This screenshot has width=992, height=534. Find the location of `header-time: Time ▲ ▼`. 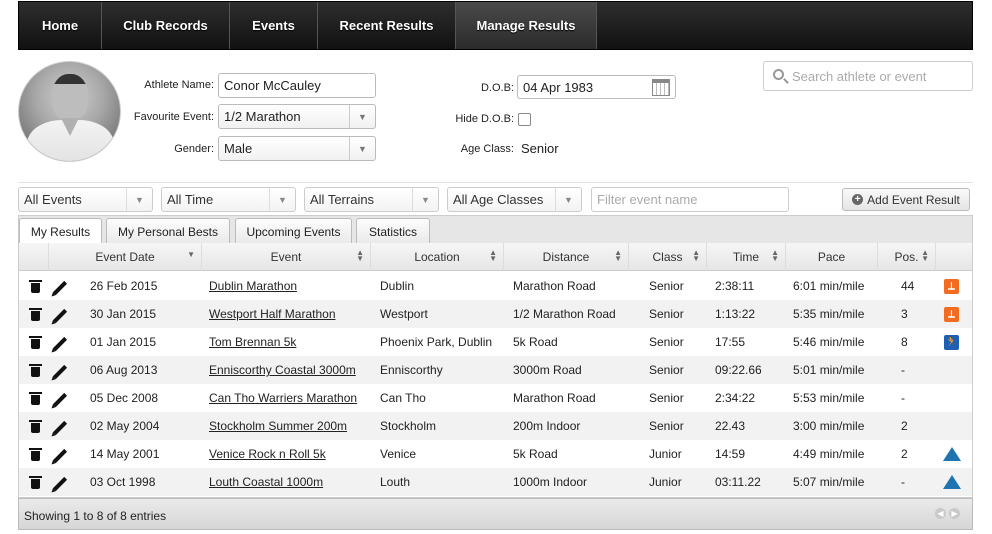

header-time: Time ▲ ▼ is located at coordinates (746, 257).